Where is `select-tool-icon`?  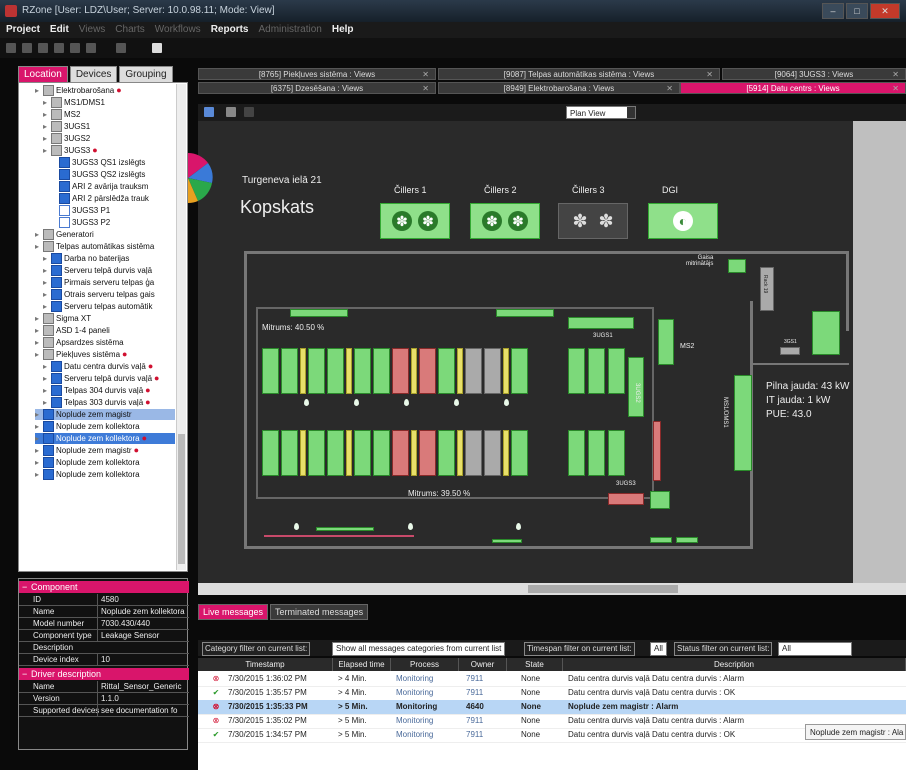
select-tool-icon is located at coordinates (209, 112).